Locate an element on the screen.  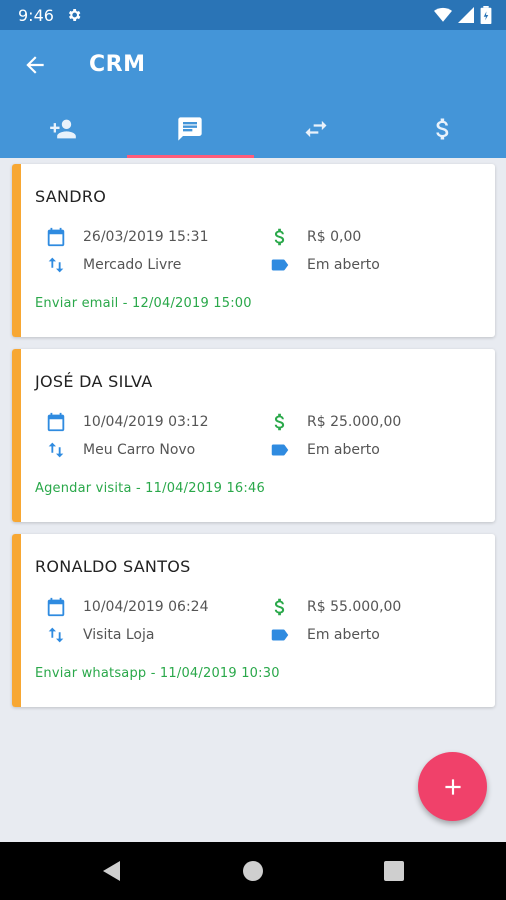
status-icons is located at coordinates (463, 15).